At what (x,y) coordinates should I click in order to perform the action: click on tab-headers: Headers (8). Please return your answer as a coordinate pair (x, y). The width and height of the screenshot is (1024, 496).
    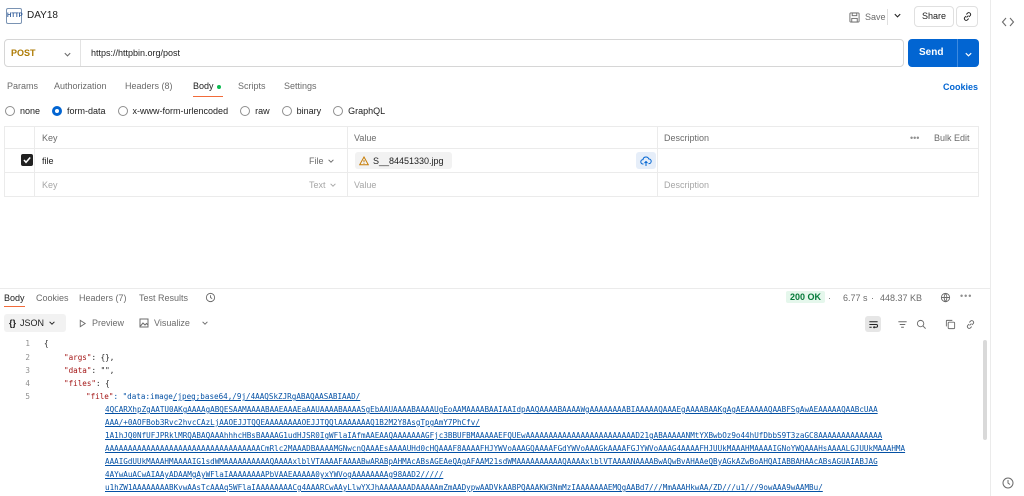
    Looking at the image, I should click on (149, 86).